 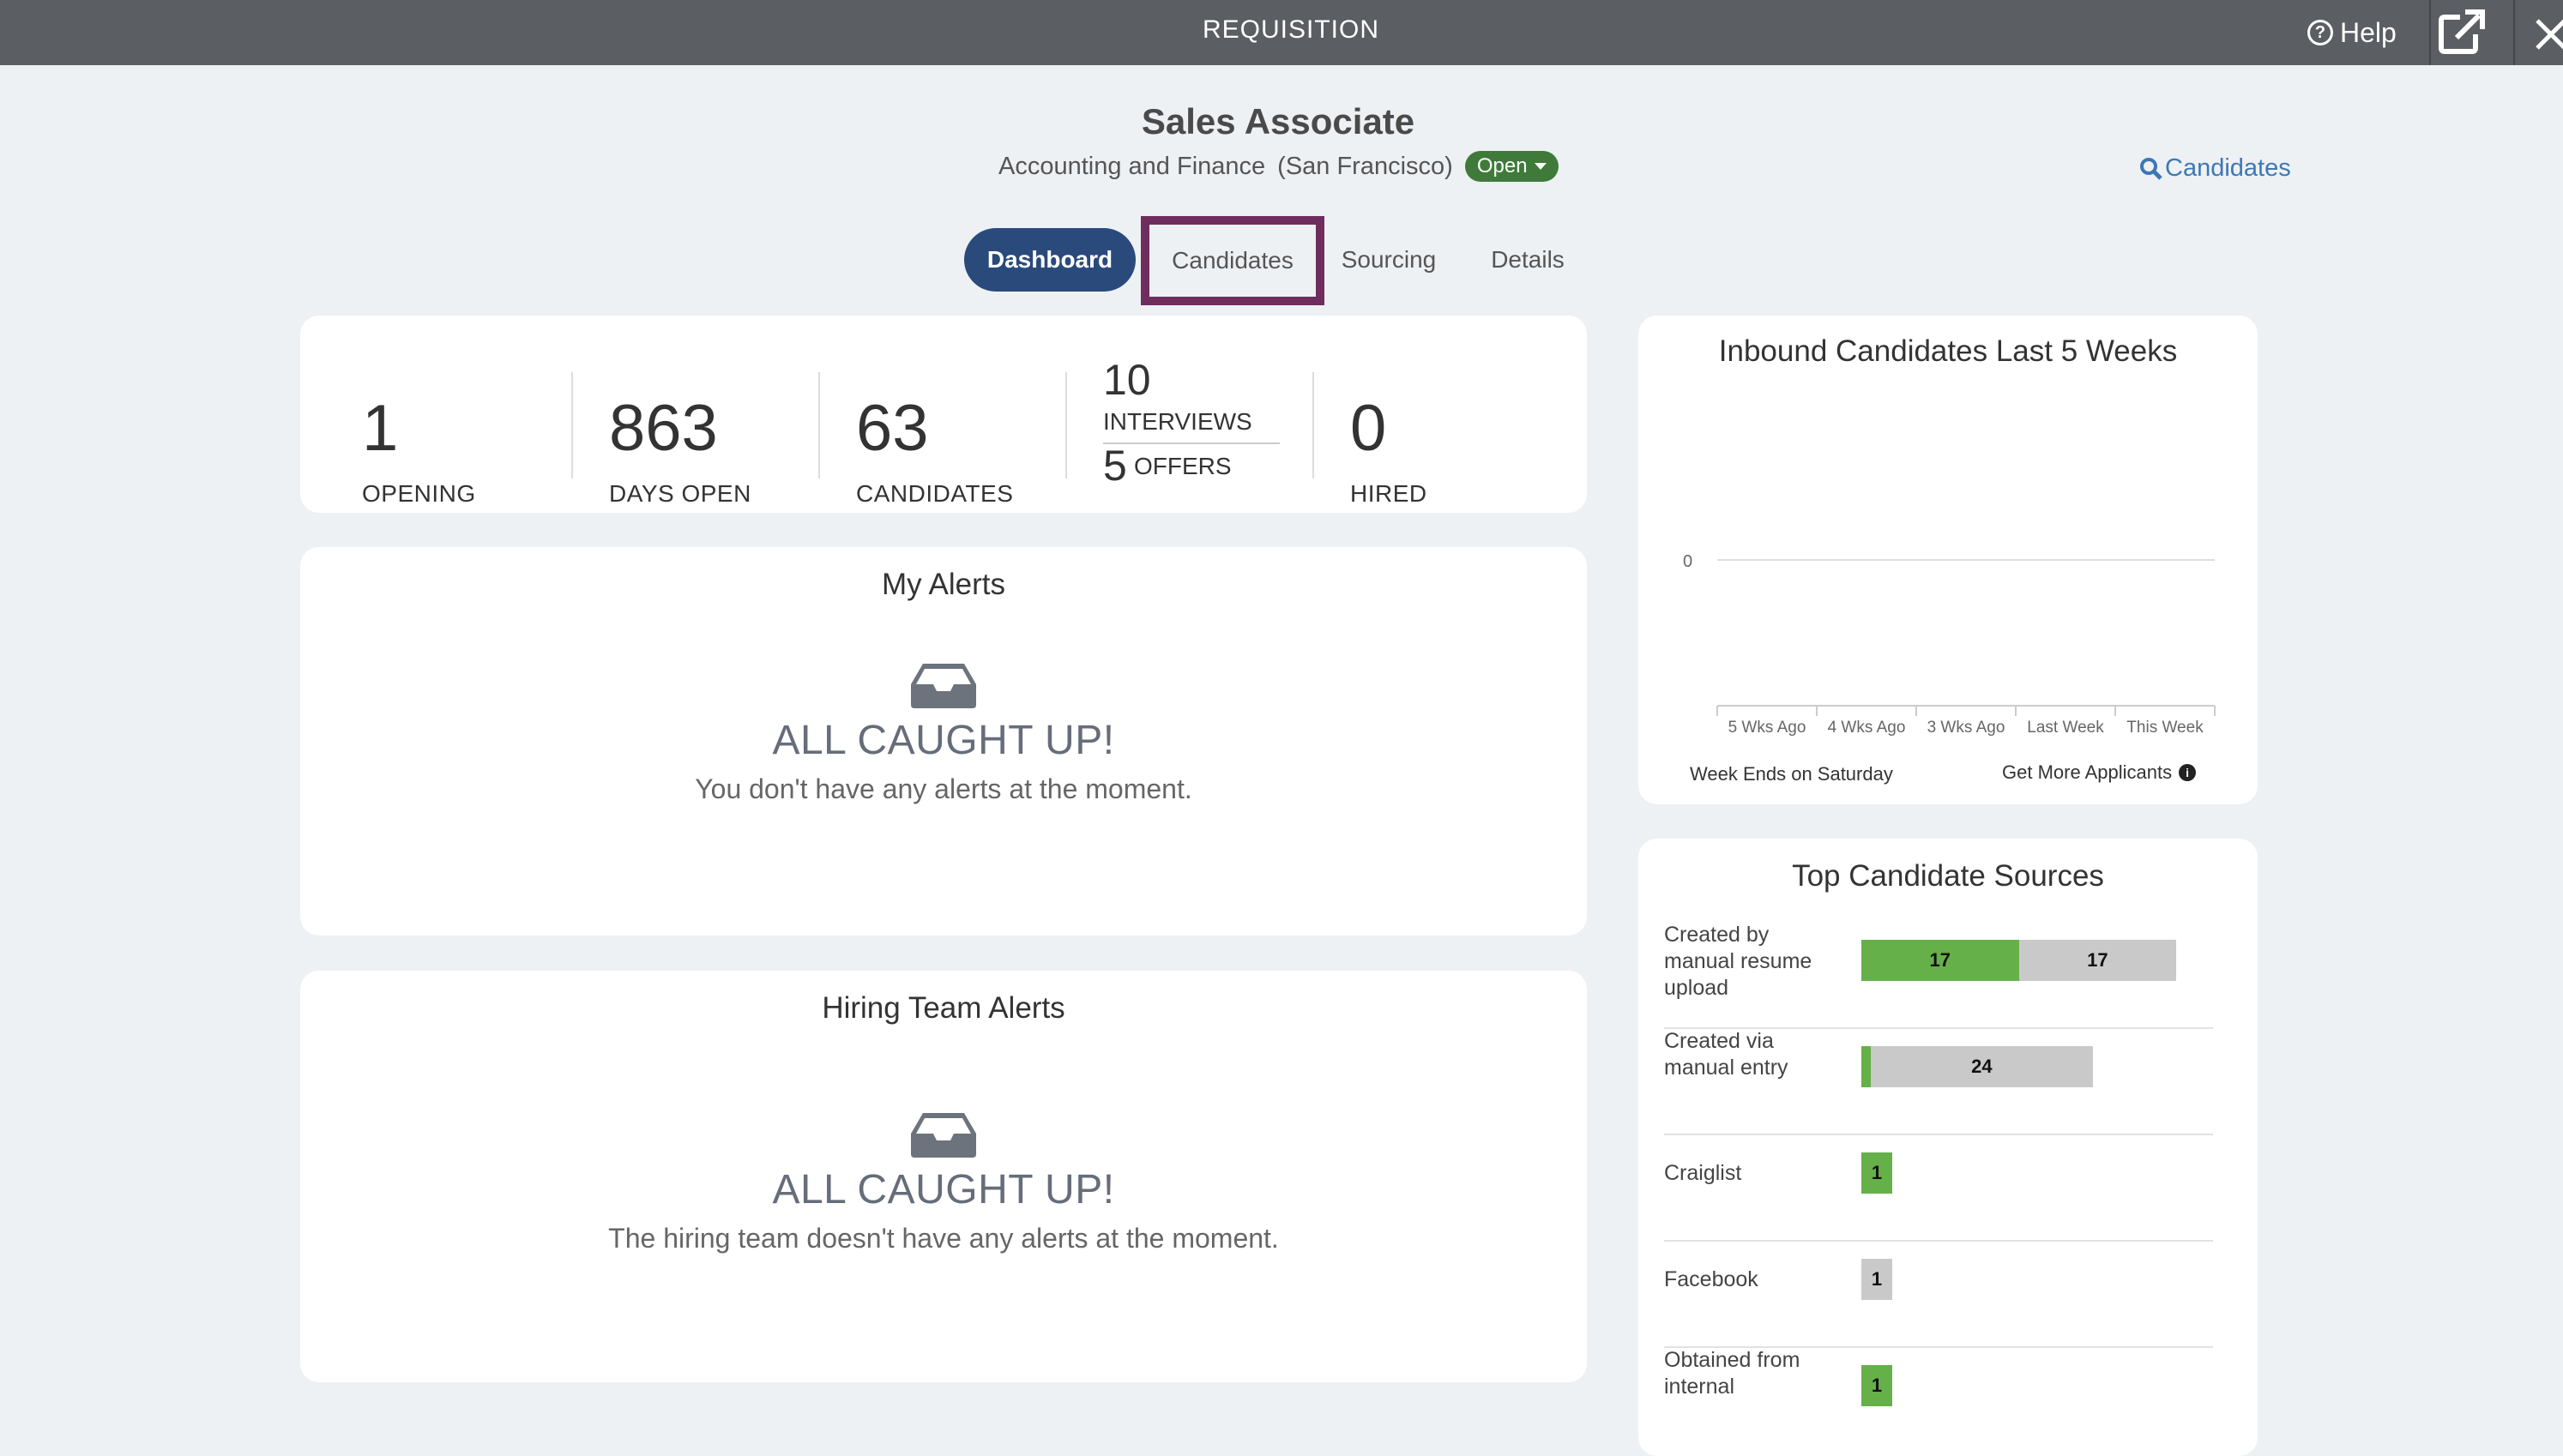 What do you see at coordinates (1867, 728) in the screenshot?
I see `x-tick-label: 4 Wks Ago` at bounding box center [1867, 728].